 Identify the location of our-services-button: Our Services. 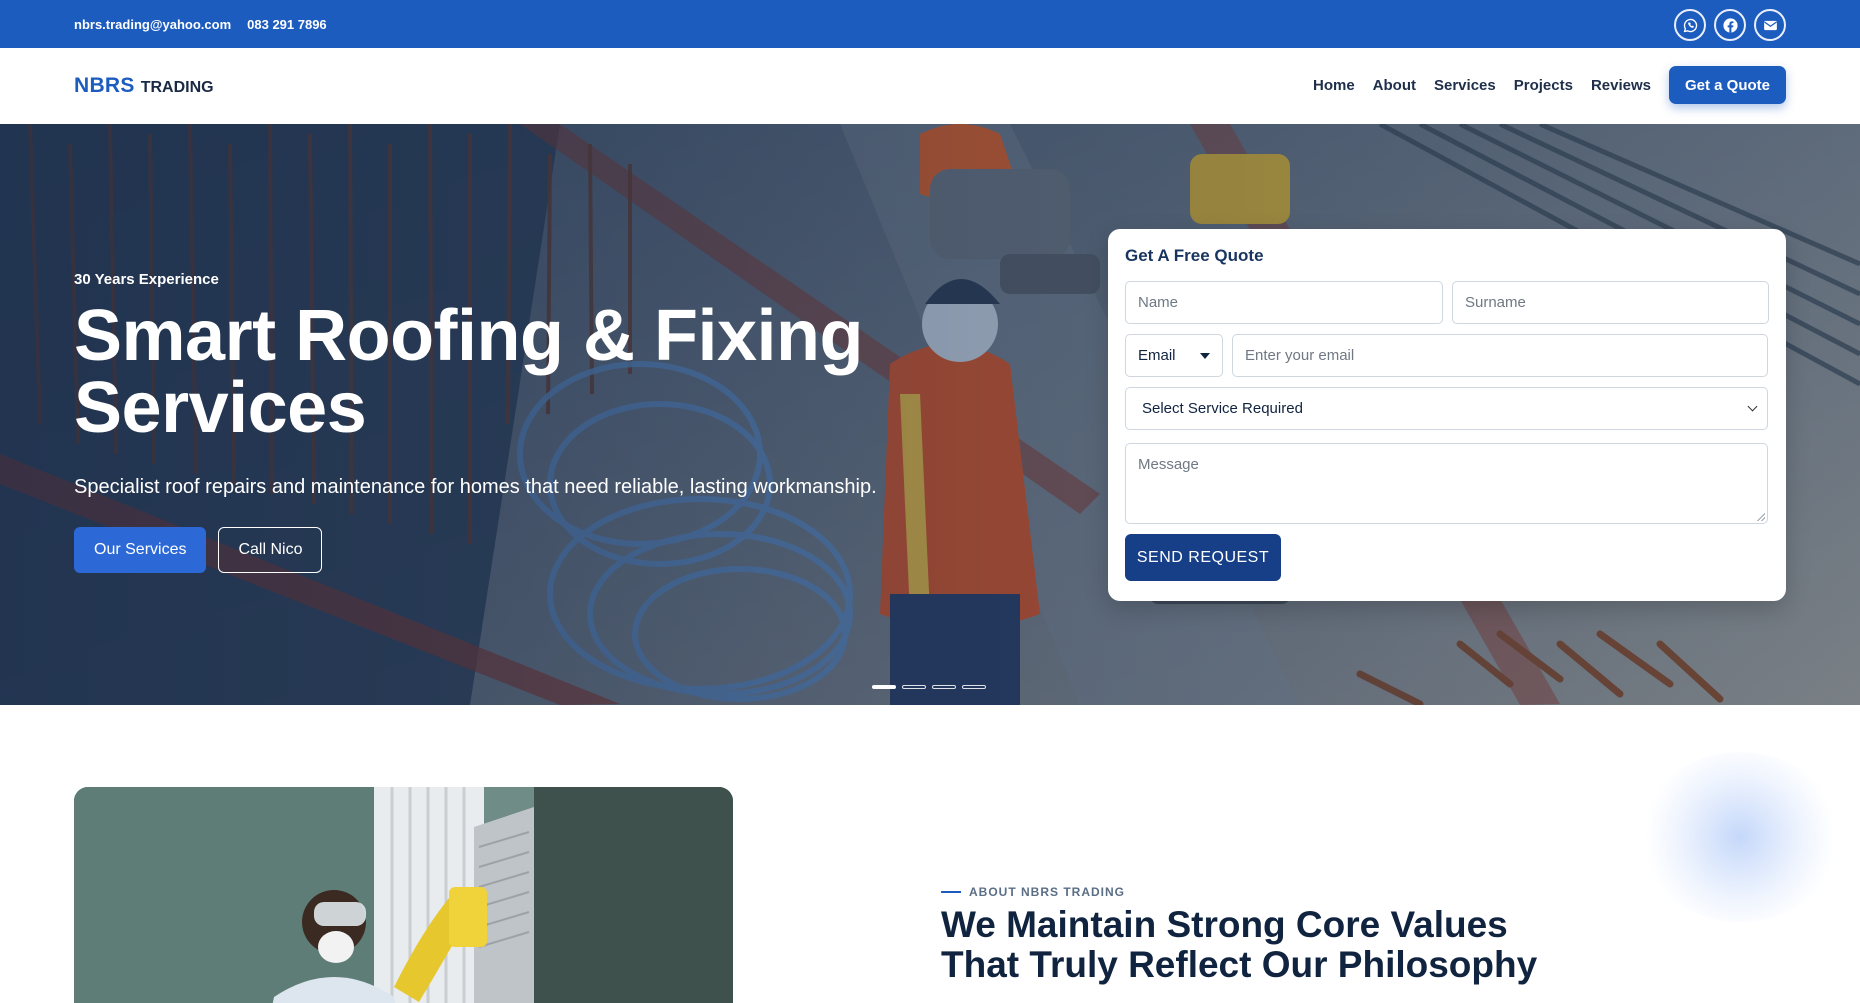
(140, 550).